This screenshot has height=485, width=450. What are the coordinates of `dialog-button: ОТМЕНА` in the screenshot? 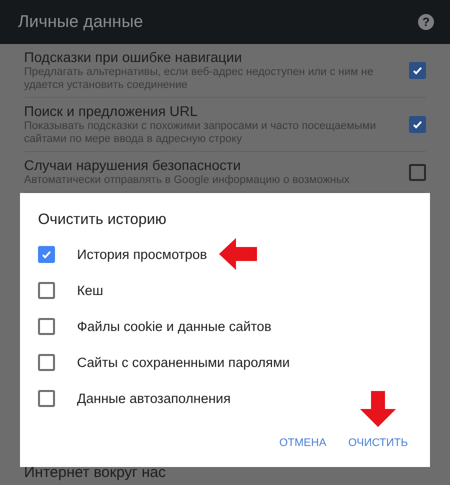 It's located at (302, 443).